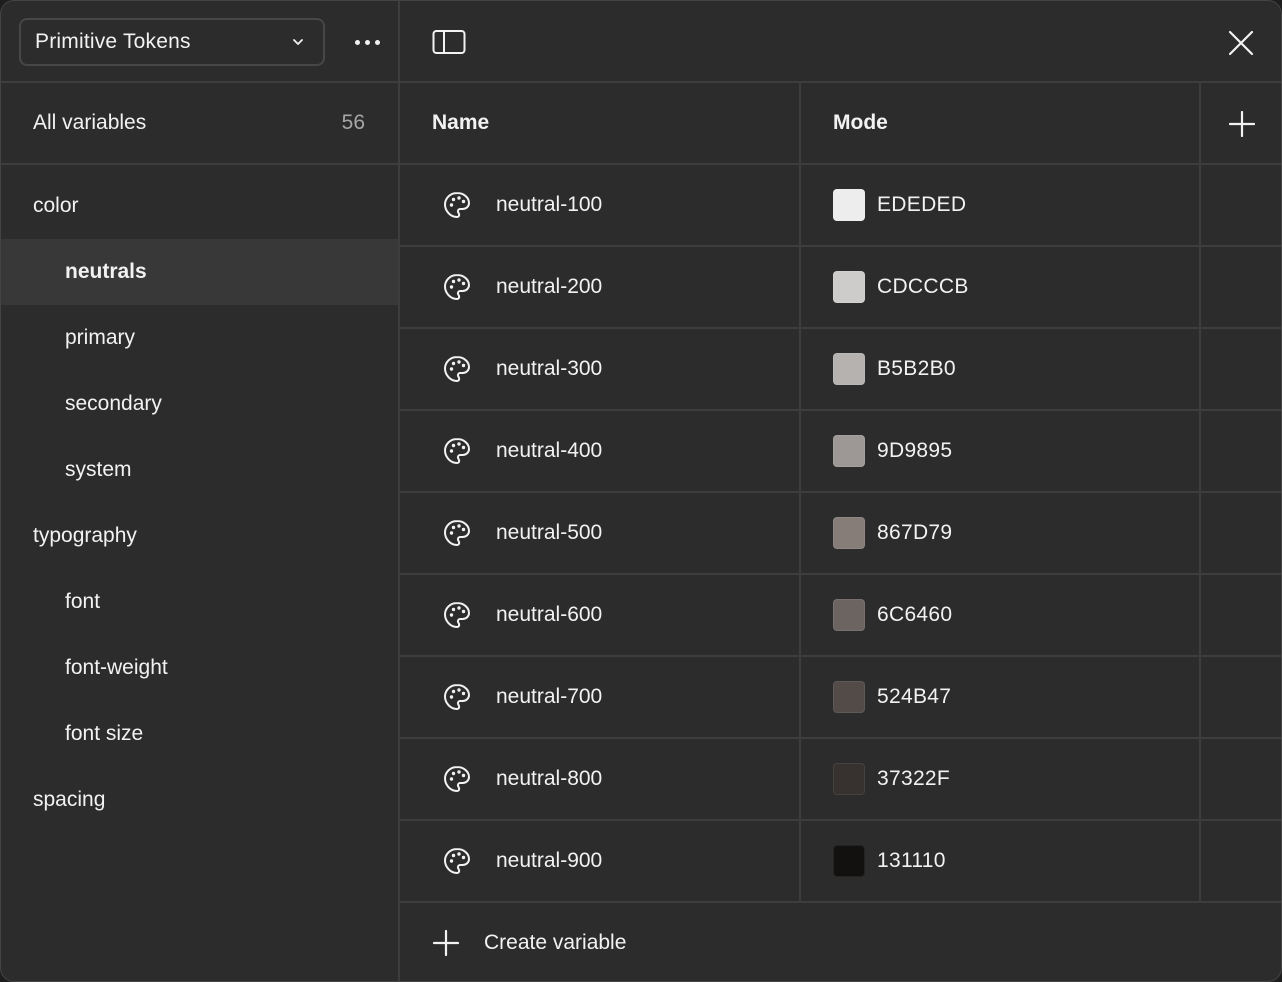  What do you see at coordinates (199, 404) in the screenshot?
I see `sidebar-group-secondary: secondary` at bounding box center [199, 404].